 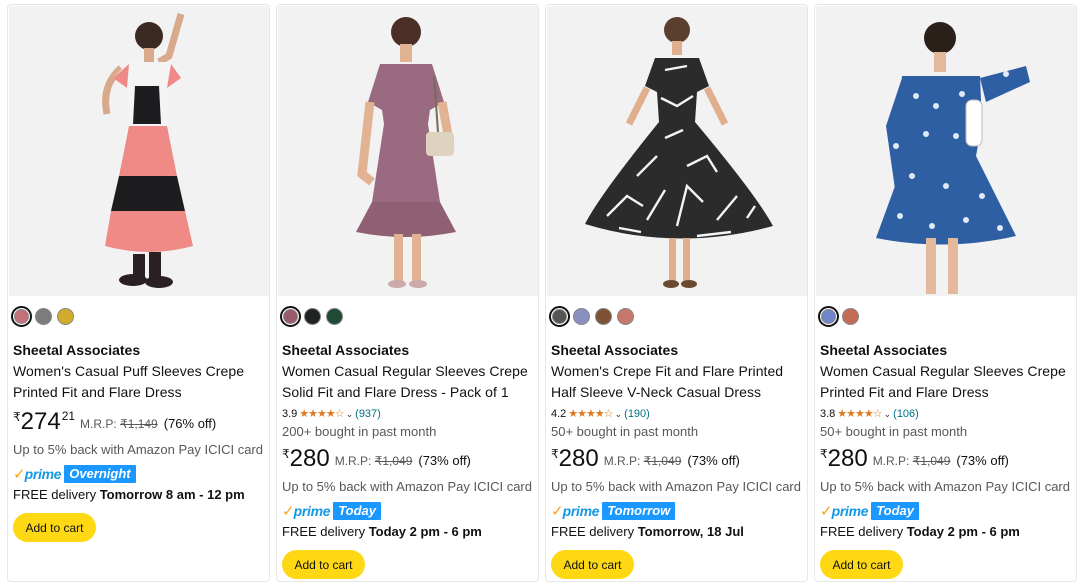 I want to click on title-line: Women's Casual Puff Sleeves Crepe, so click(x=139, y=371).